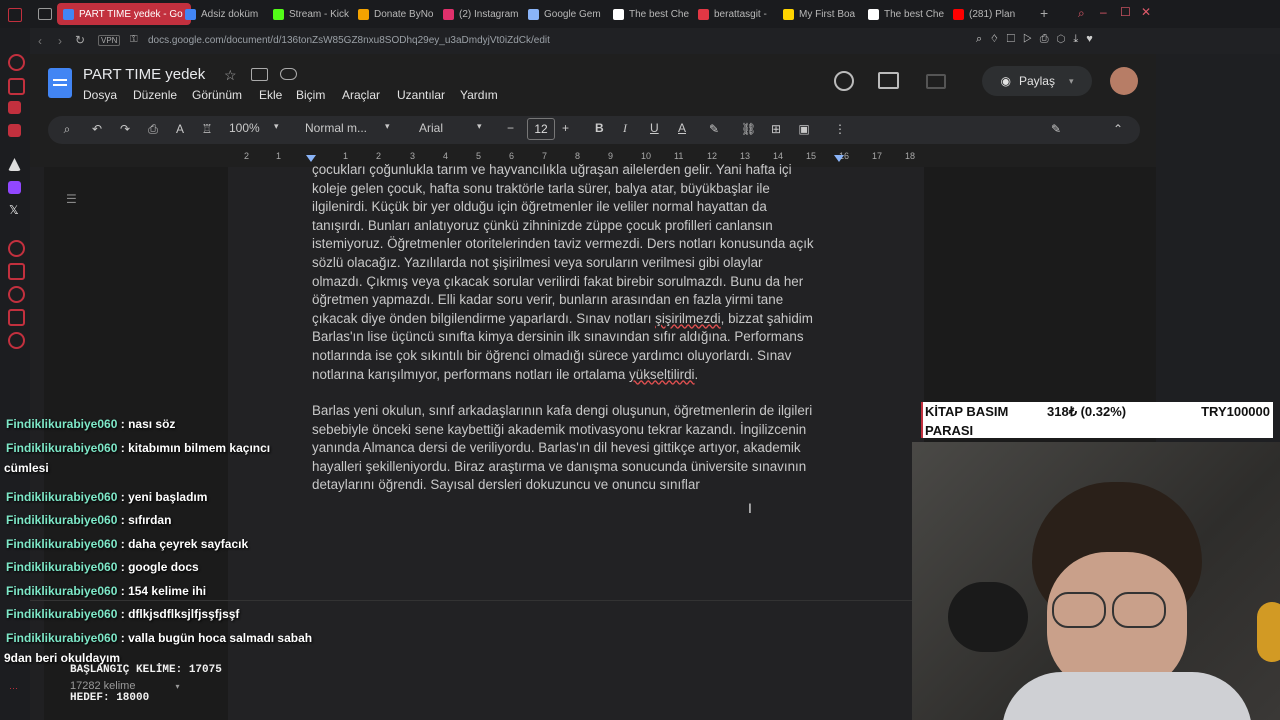  What do you see at coordinates (361, 95) in the screenshot?
I see `menu-item: Araçlar` at bounding box center [361, 95].